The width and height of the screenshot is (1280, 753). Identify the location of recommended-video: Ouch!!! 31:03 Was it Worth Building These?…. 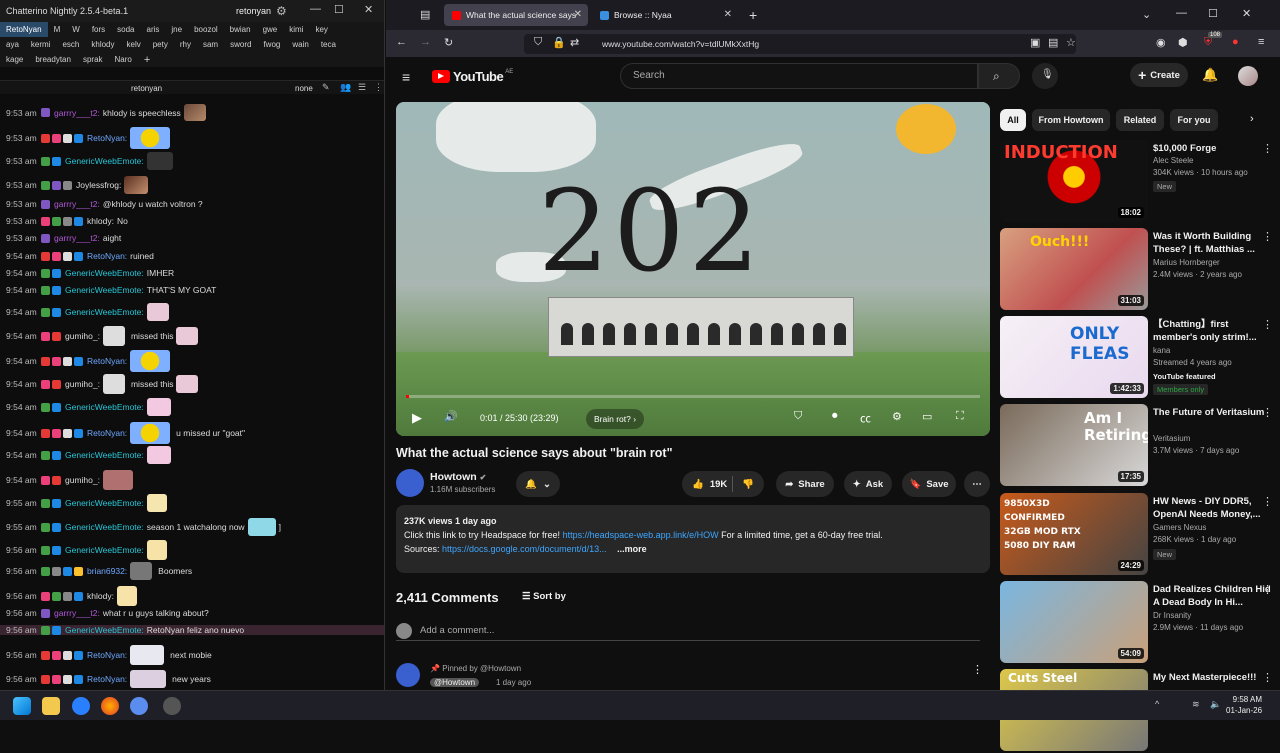
(1140, 270).